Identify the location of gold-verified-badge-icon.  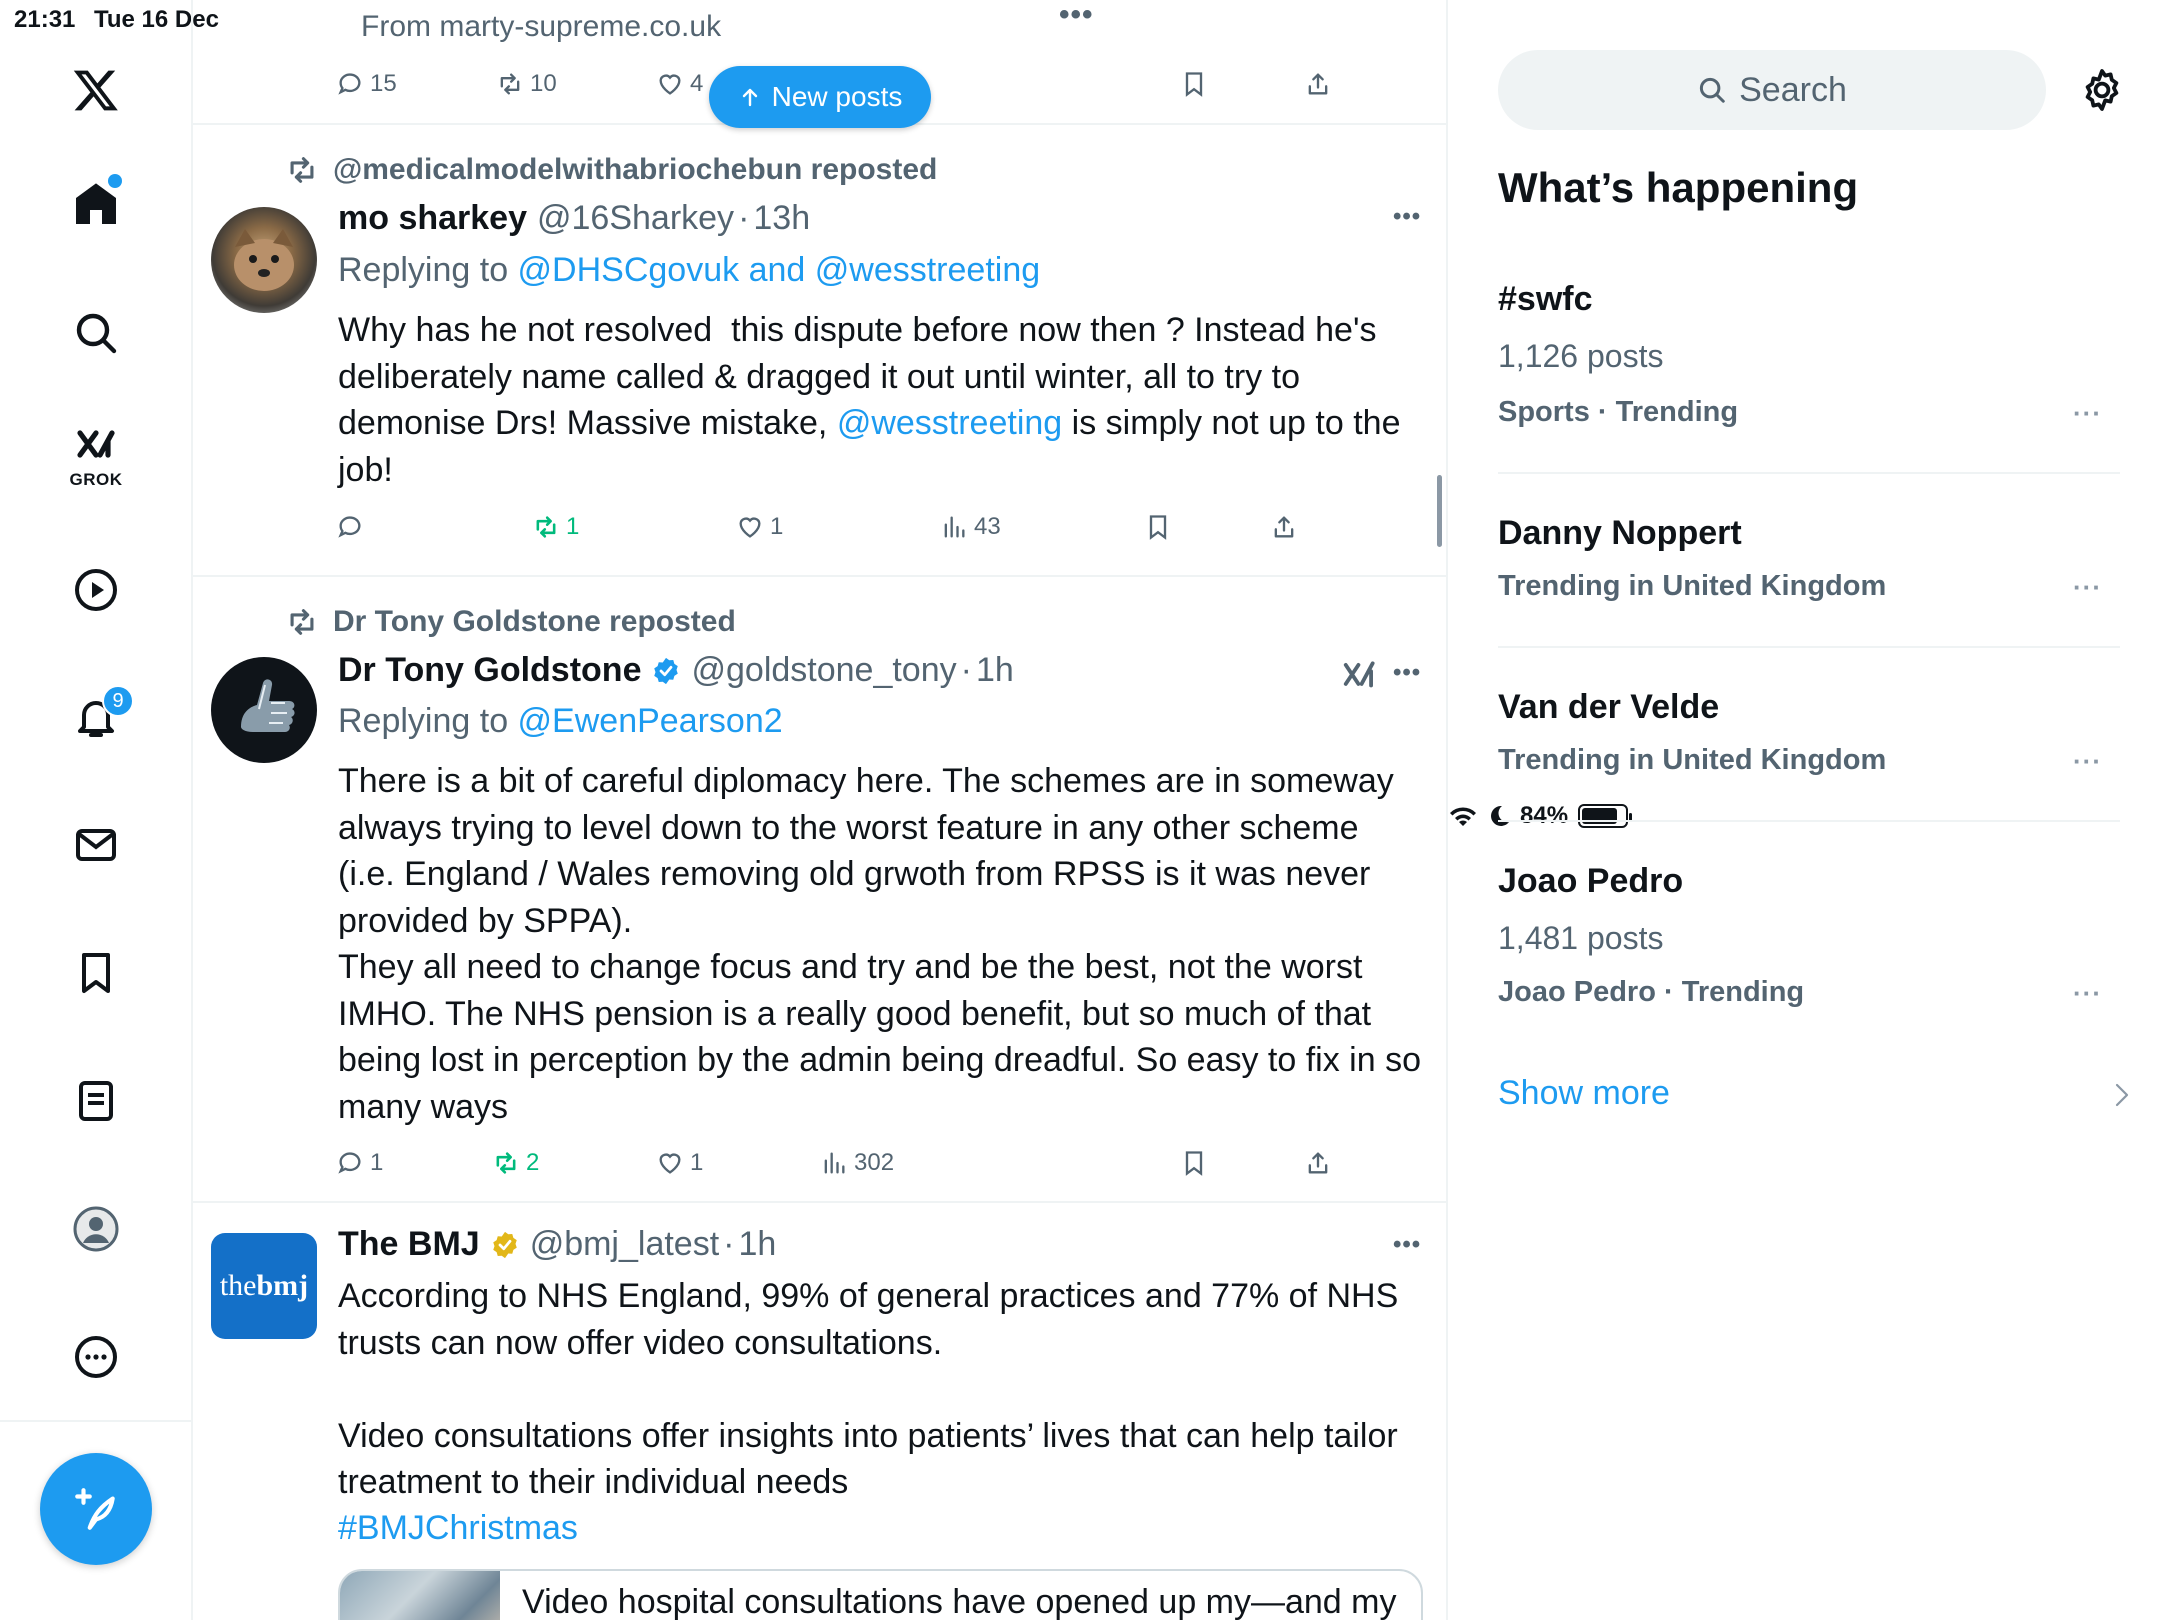
(504, 1244).